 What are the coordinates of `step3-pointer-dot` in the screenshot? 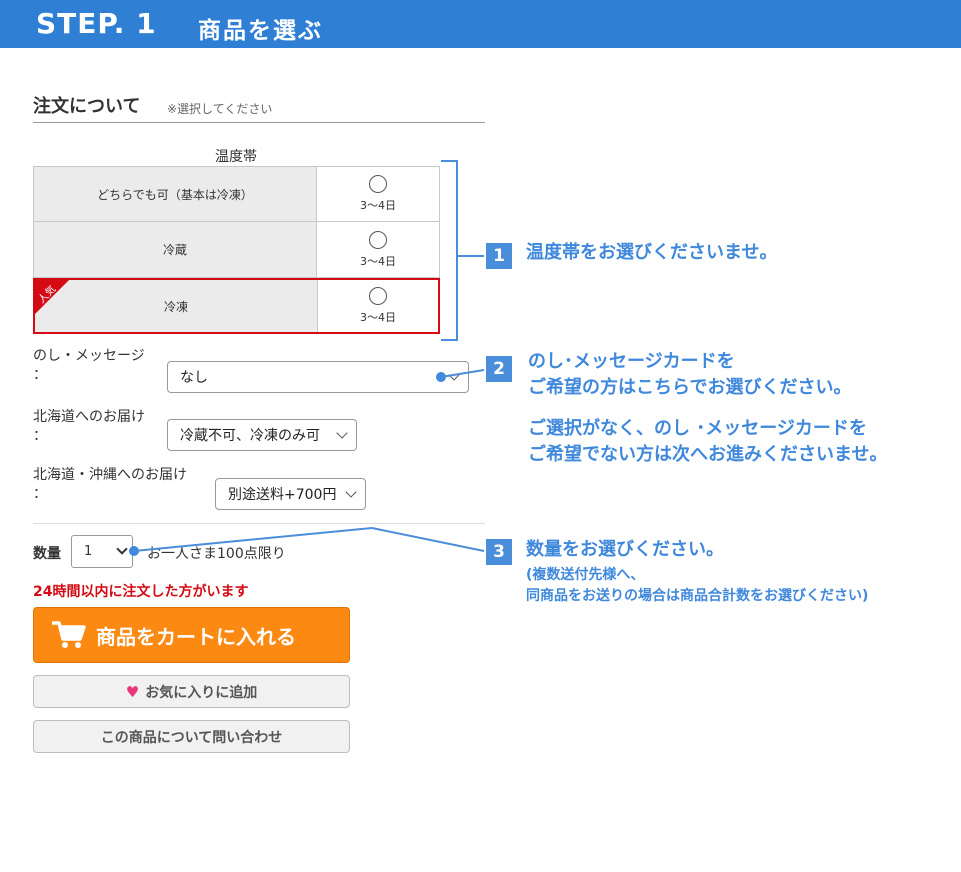 It's located at (134, 551).